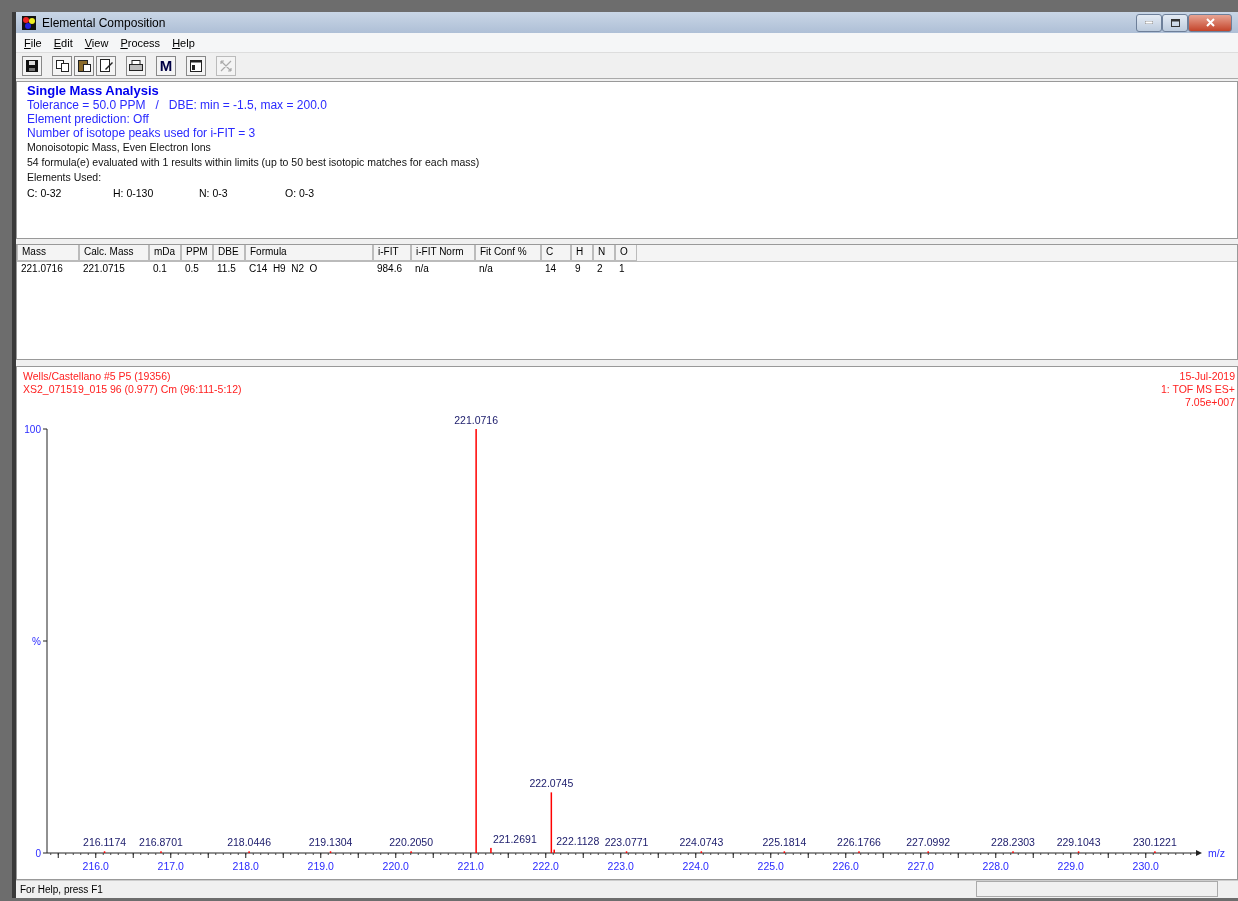 This screenshot has height=901, width=1238. What do you see at coordinates (283, 269) in the screenshot?
I see `table-cell-text: C14 H9 N2 O` at bounding box center [283, 269].